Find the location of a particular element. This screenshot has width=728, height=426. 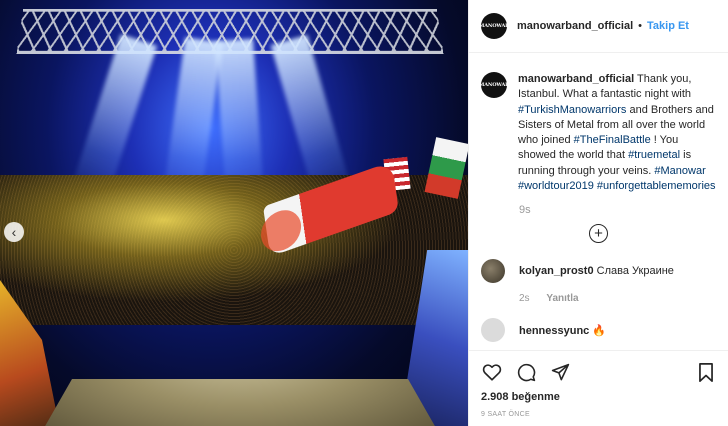

post-header: MANOWAR manowarband_official • Takip Et is located at coordinates (598, 26).